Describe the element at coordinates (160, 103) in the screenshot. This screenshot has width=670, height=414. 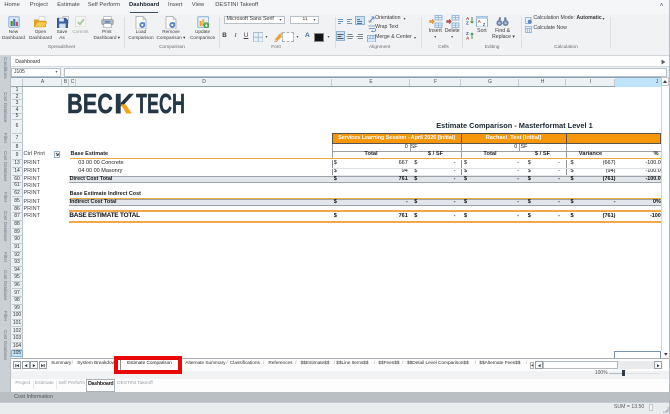
I see `svg-text: TECH` at that location.